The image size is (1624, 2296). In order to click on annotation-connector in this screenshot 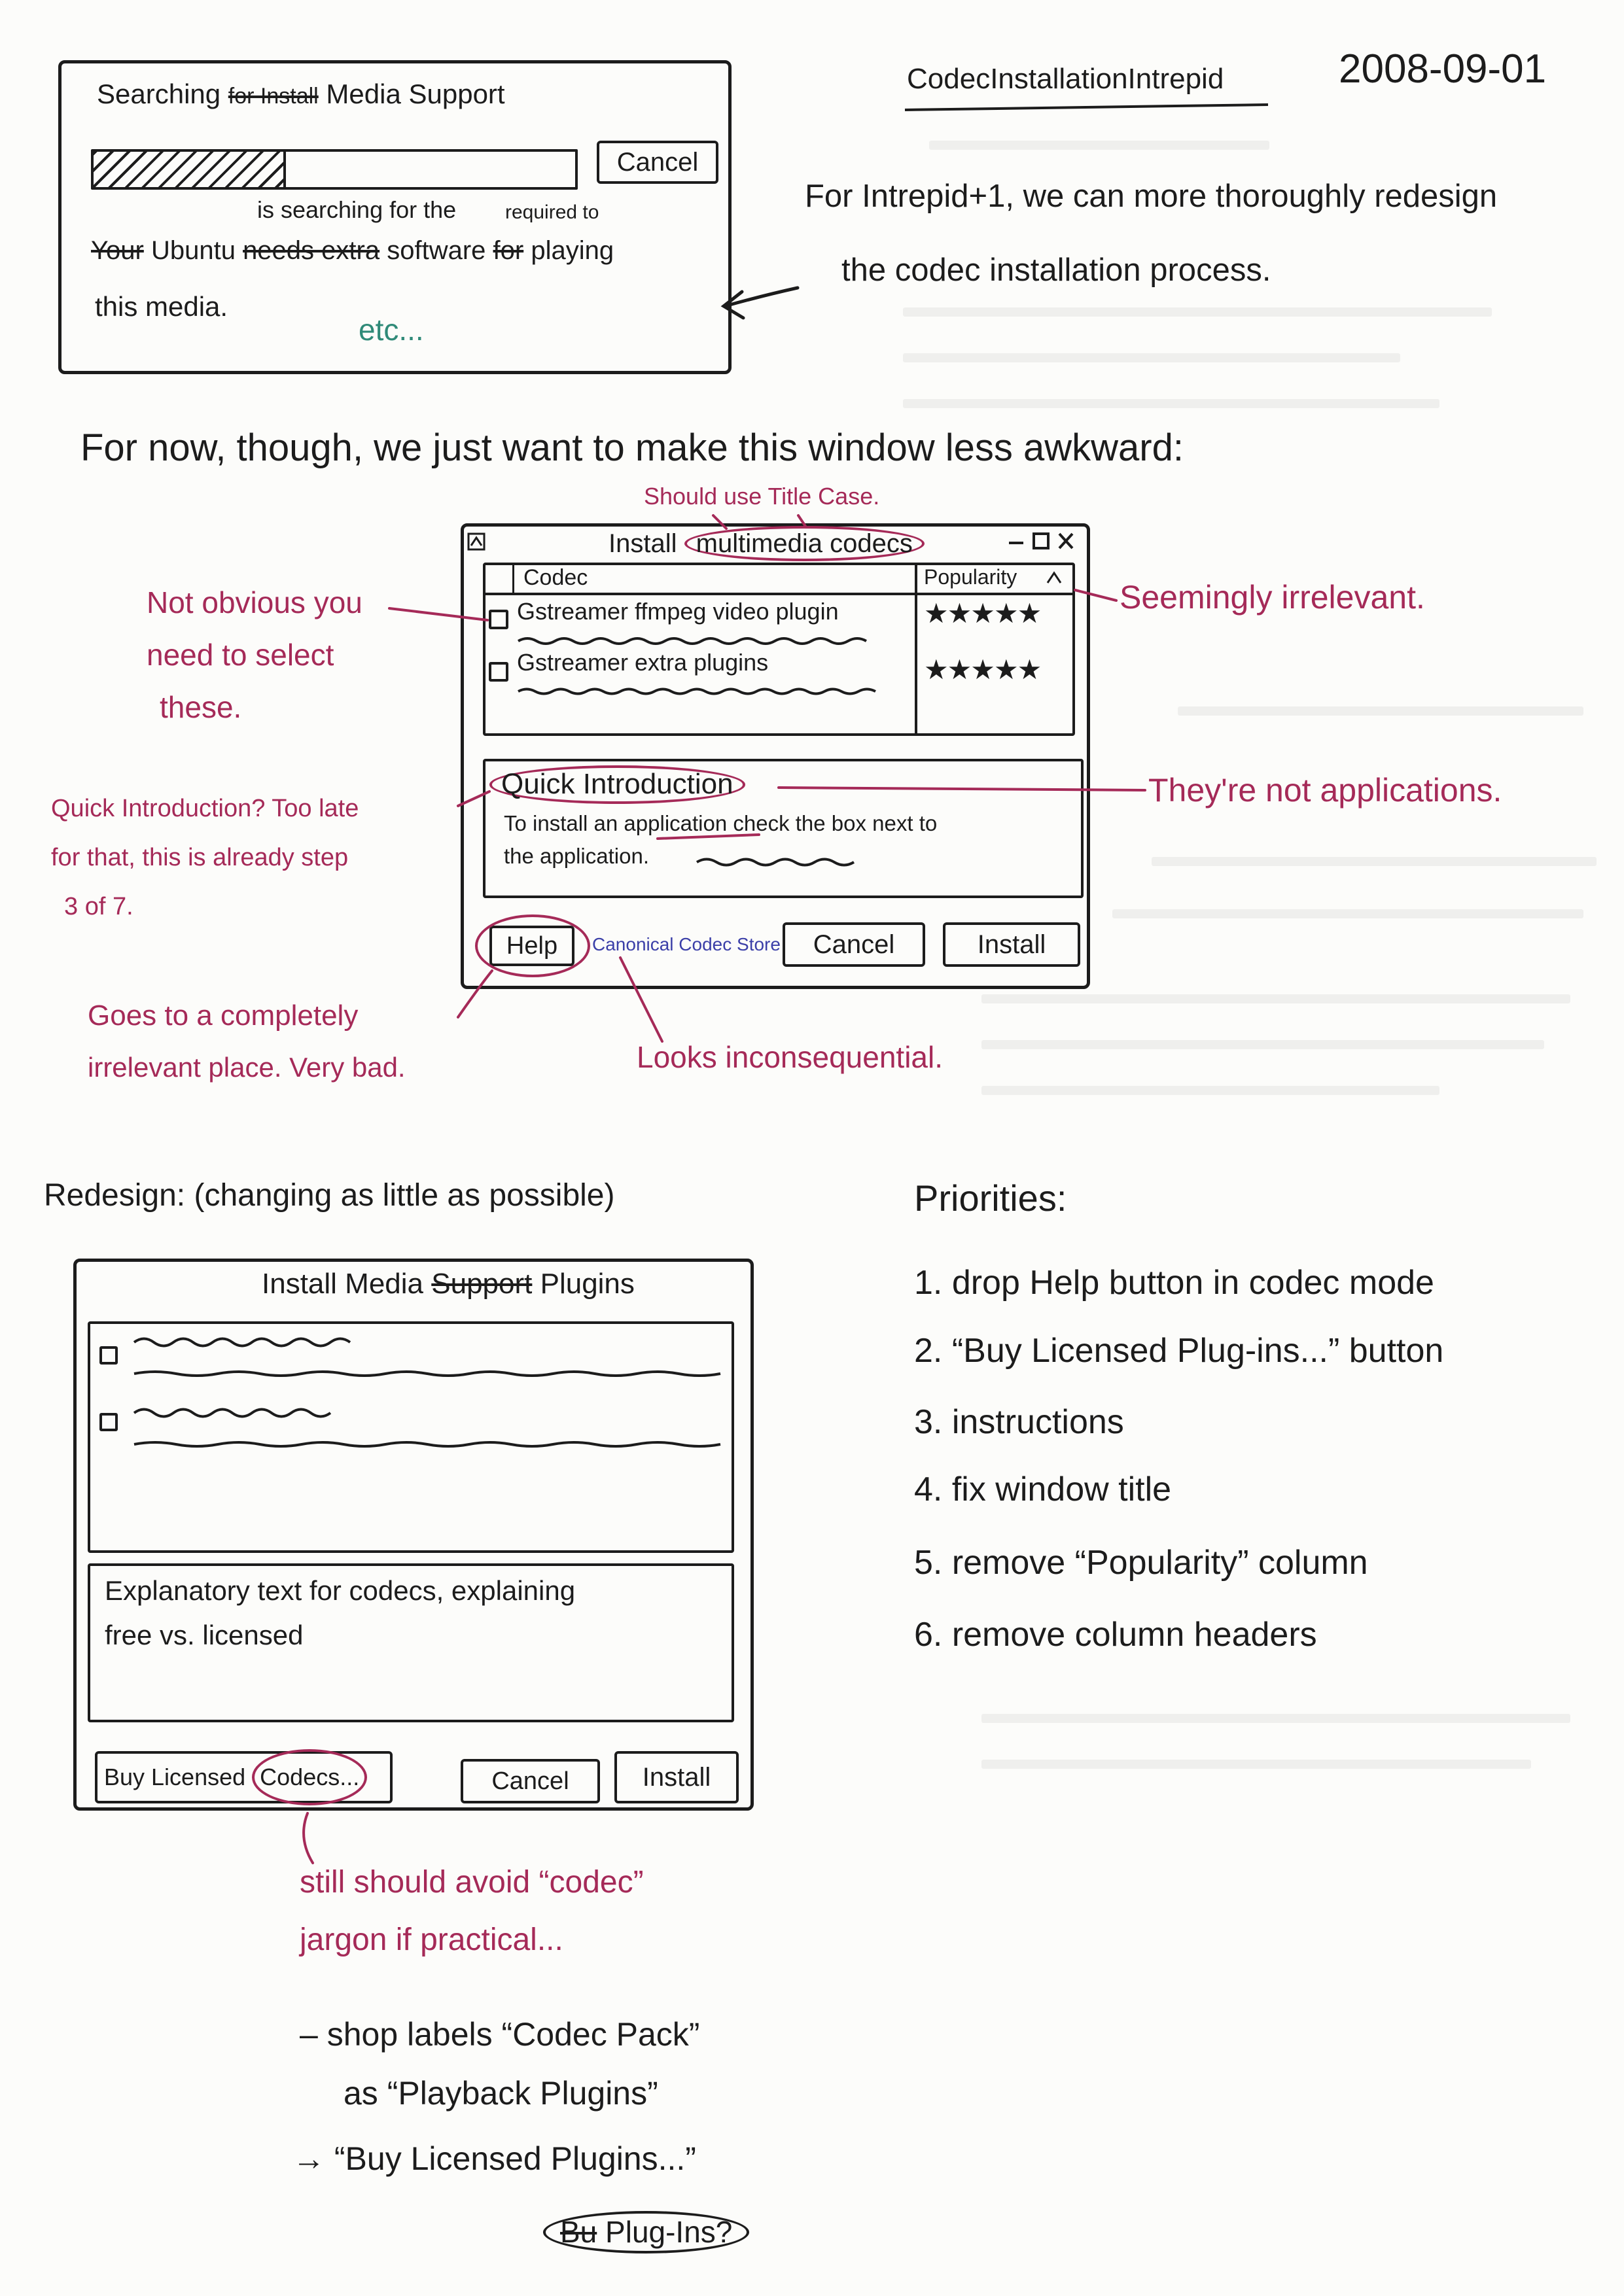, I will do `click(308, 1838)`.